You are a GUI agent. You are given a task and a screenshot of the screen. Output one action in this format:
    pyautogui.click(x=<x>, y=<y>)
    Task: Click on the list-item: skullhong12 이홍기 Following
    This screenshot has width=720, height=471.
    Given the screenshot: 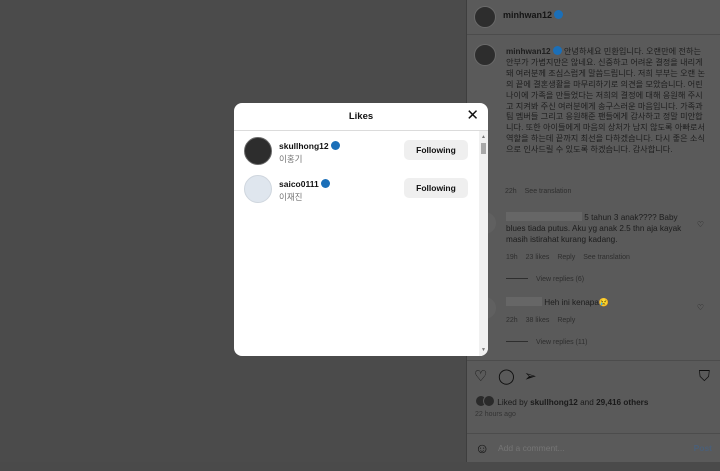 What is the action you would take?
    pyautogui.click(x=356, y=153)
    